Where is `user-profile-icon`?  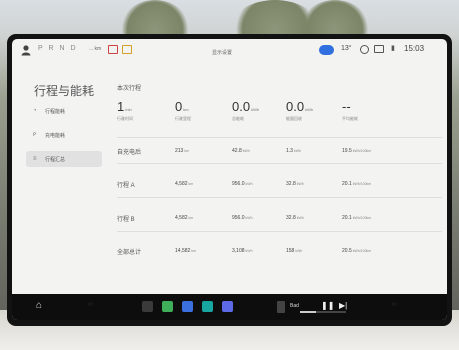
user-profile-icon is located at coordinates (26, 50).